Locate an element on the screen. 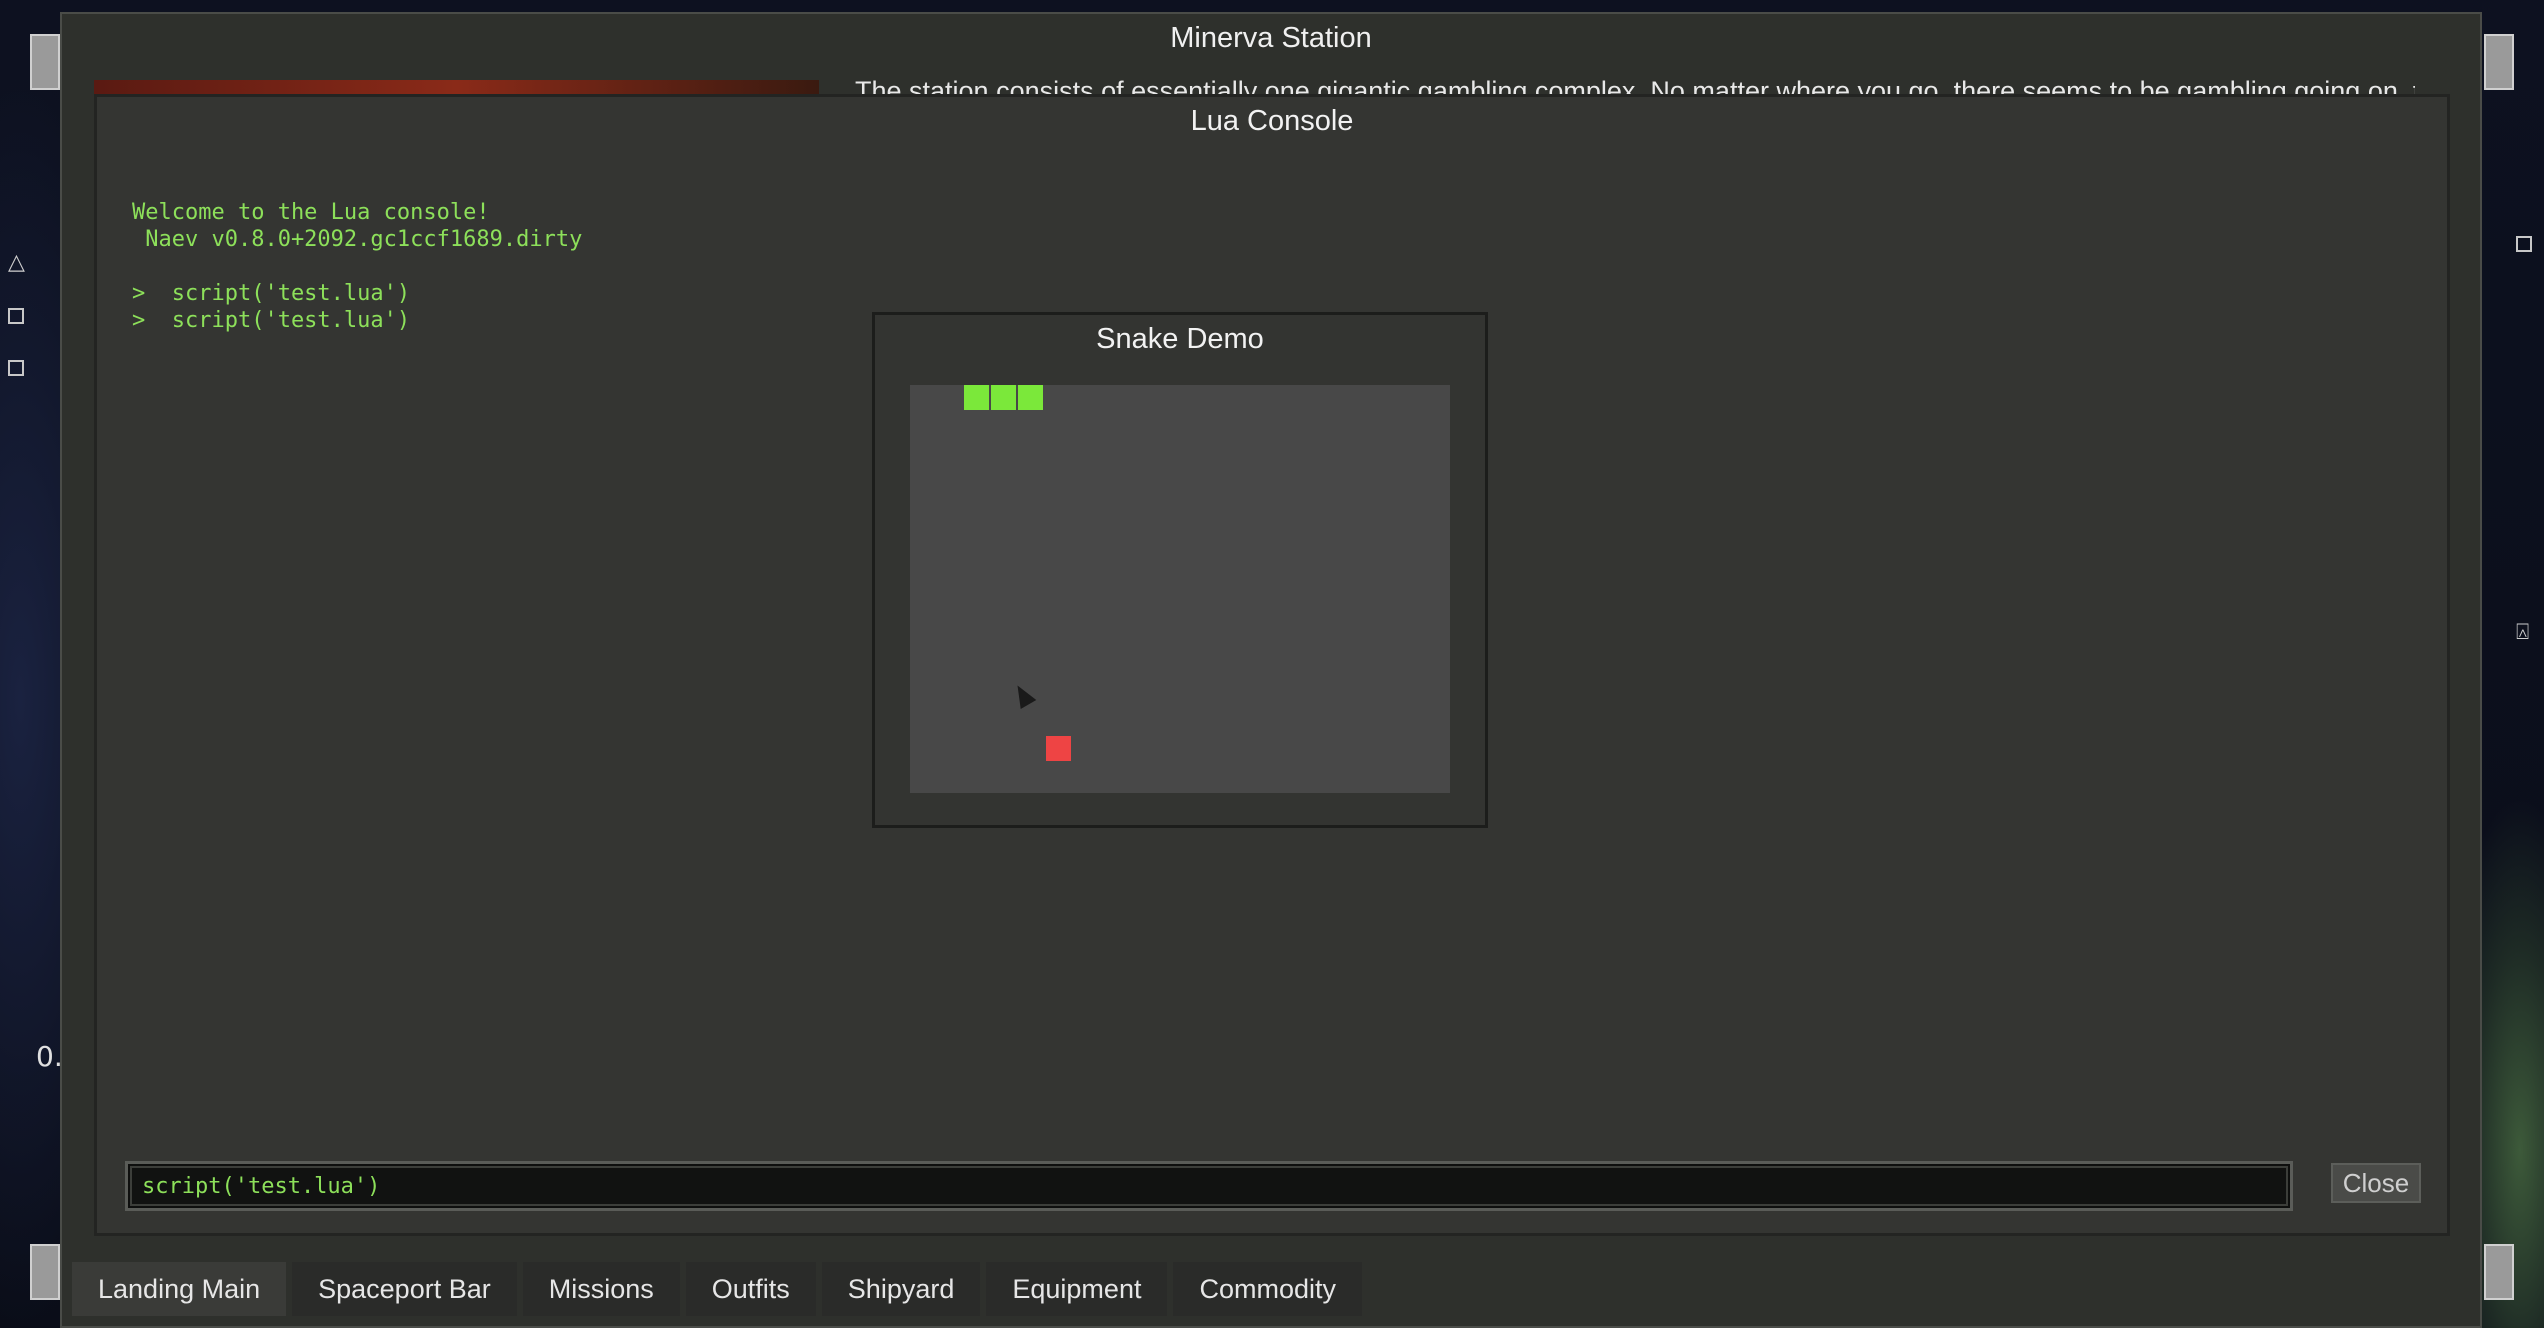  ship-icon: ⍓ is located at coordinates (2523, 632).